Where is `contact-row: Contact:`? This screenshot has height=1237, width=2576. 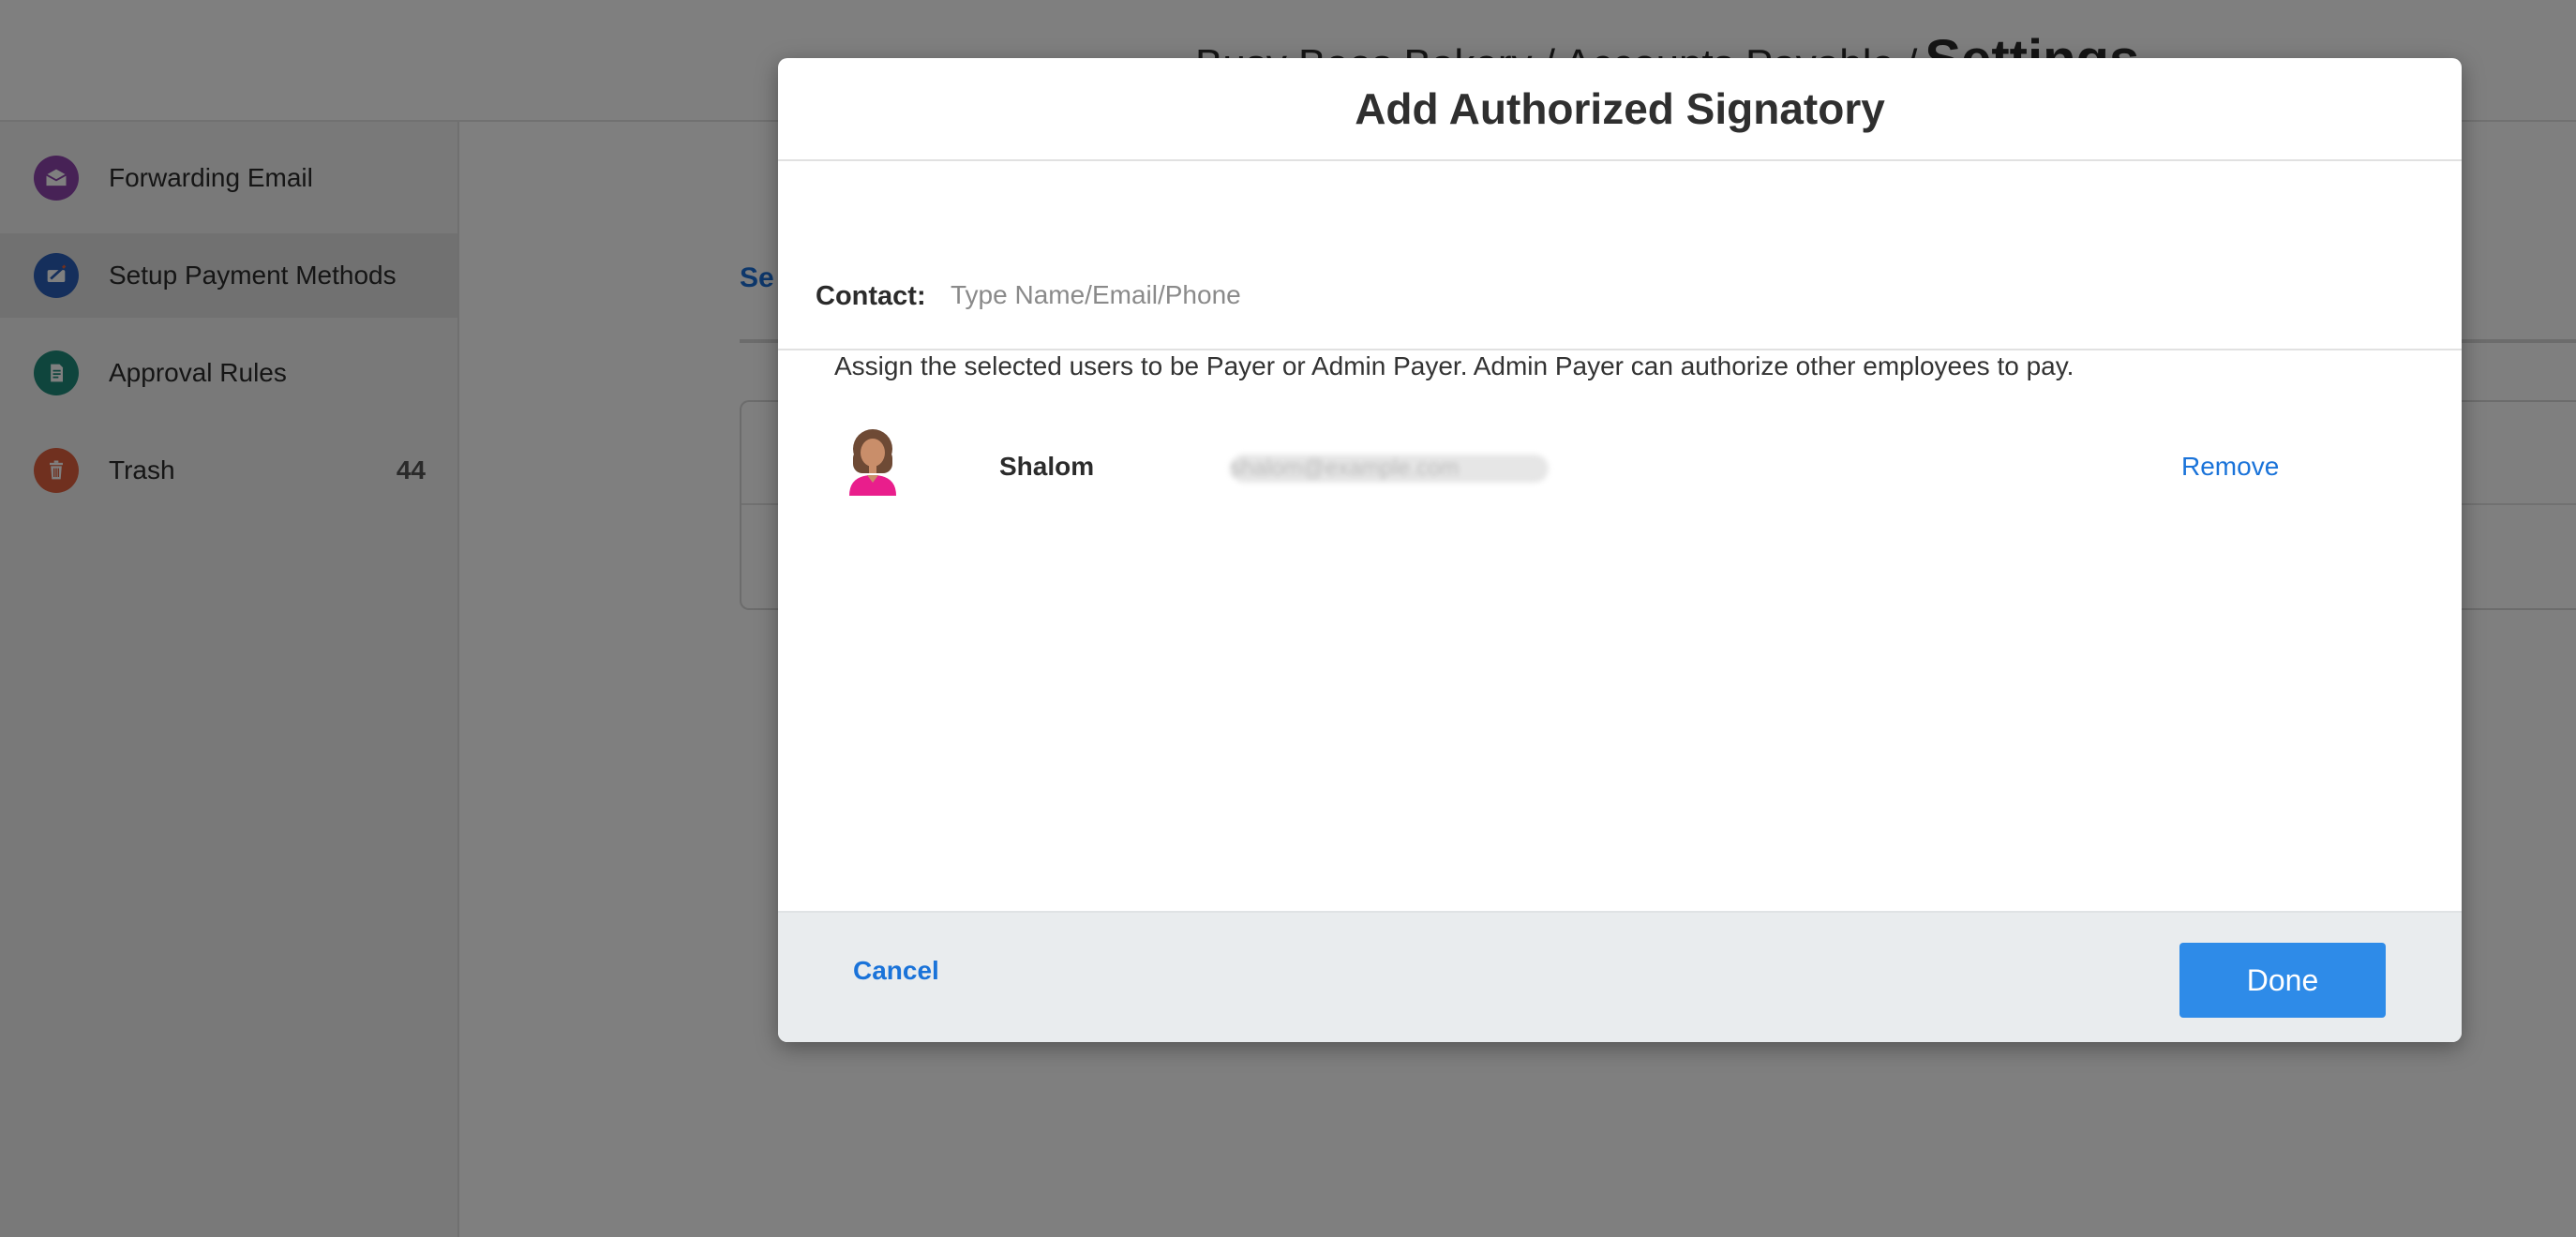 contact-row: Contact: is located at coordinates (1620, 256).